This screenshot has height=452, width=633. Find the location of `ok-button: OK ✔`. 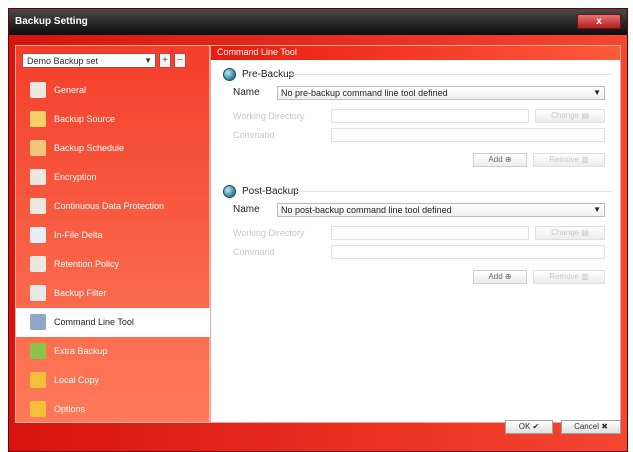

ok-button: OK ✔ is located at coordinates (529, 427).